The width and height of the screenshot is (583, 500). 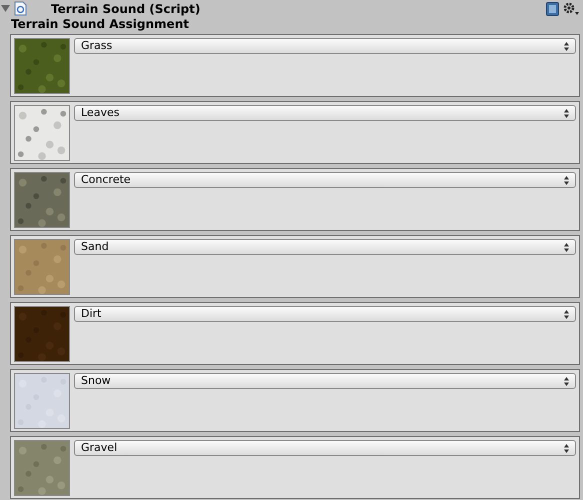 What do you see at coordinates (5, 8) in the screenshot?
I see `foldout-triangle-icon` at bounding box center [5, 8].